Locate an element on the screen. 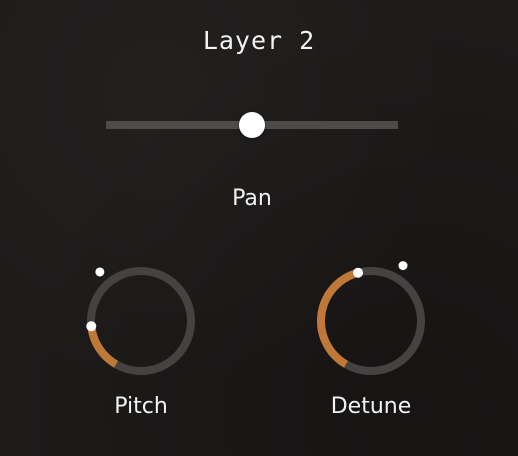 Image resolution: width=518 pixels, height=456 pixels. detune-knob-value-dot is located at coordinates (358, 272).